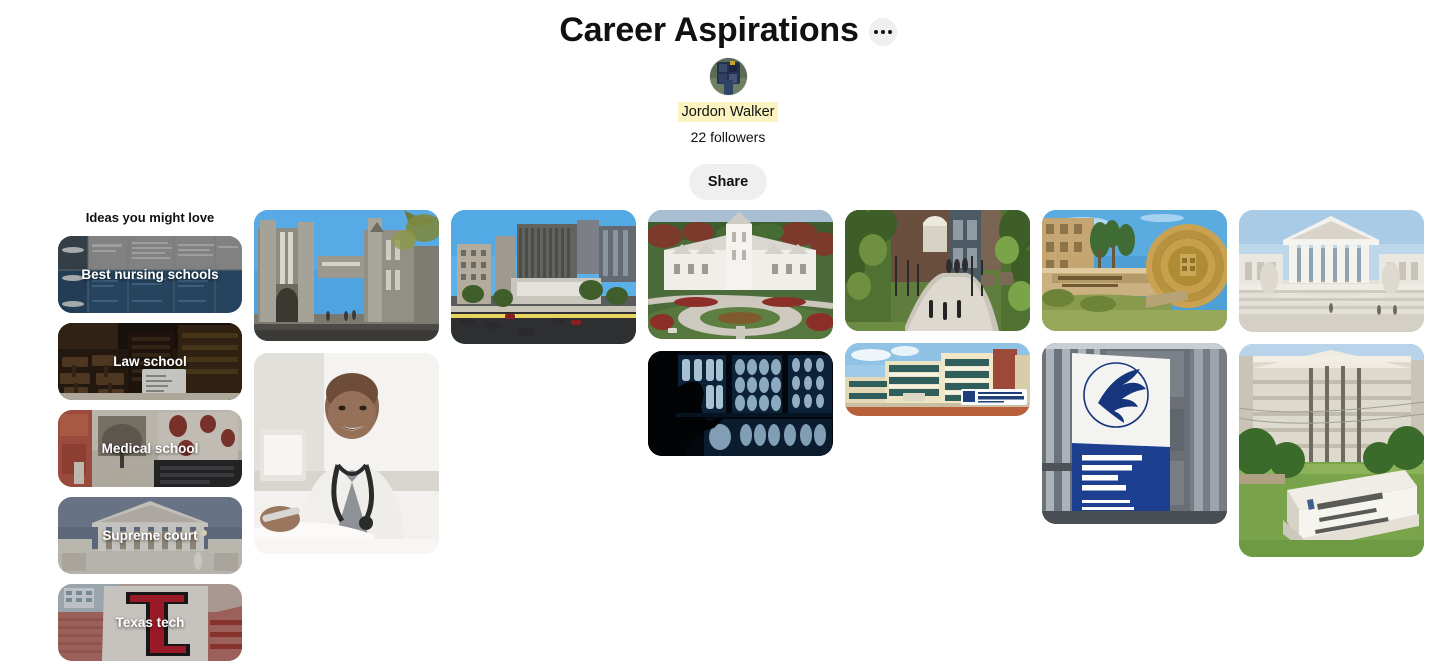 The height and width of the screenshot is (671, 1456). I want to click on ellipsis-icon, so click(882, 32).